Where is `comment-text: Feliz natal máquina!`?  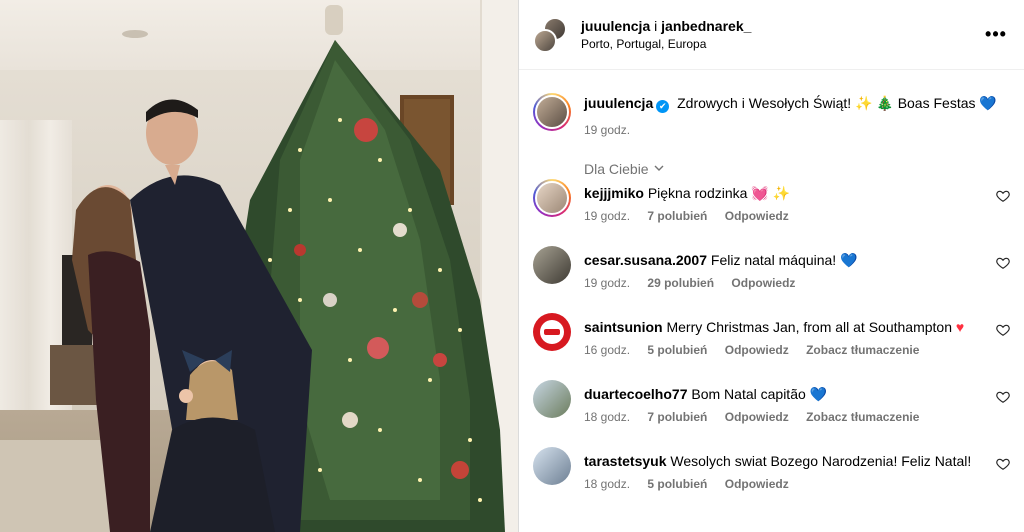
comment-text: Feliz natal máquina! is located at coordinates (773, 260).